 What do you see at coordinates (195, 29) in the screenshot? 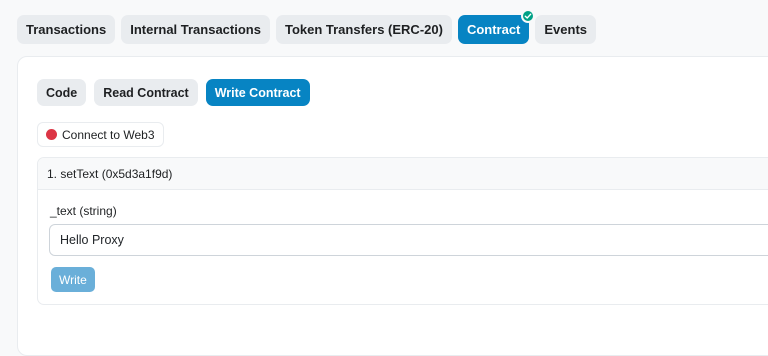
I see `tab-internal-transactions: Internal Transactions` at bounding box center [195, 29].